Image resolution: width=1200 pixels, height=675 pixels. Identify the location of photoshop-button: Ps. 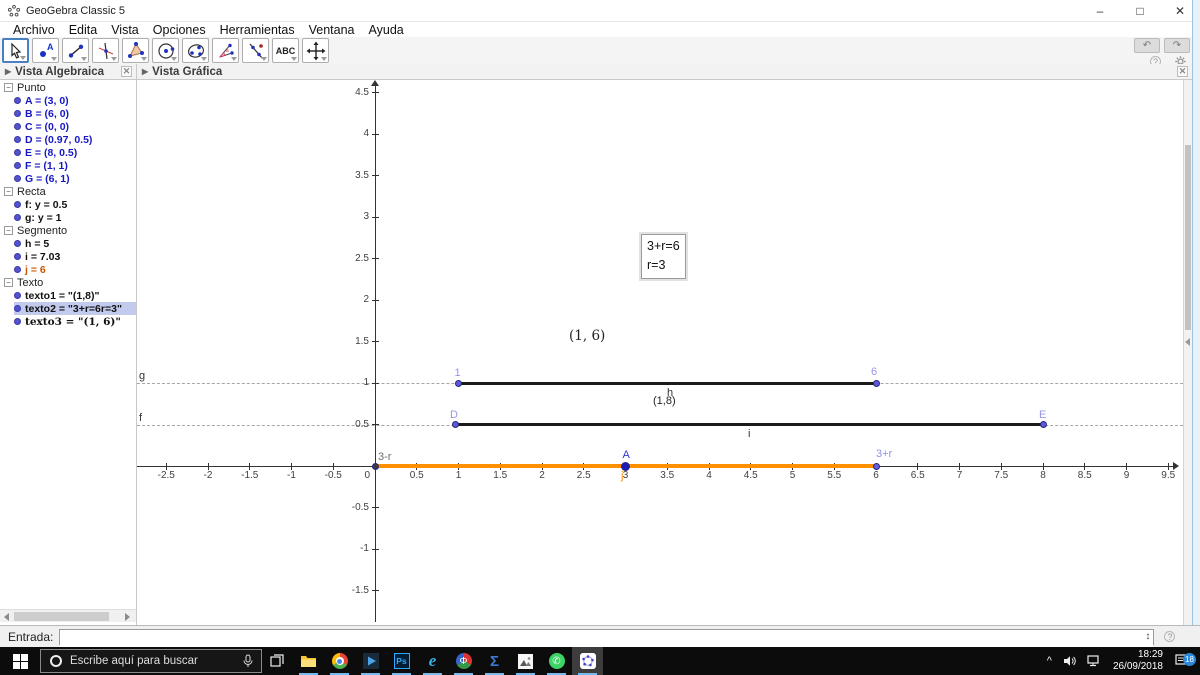
(401, 661).